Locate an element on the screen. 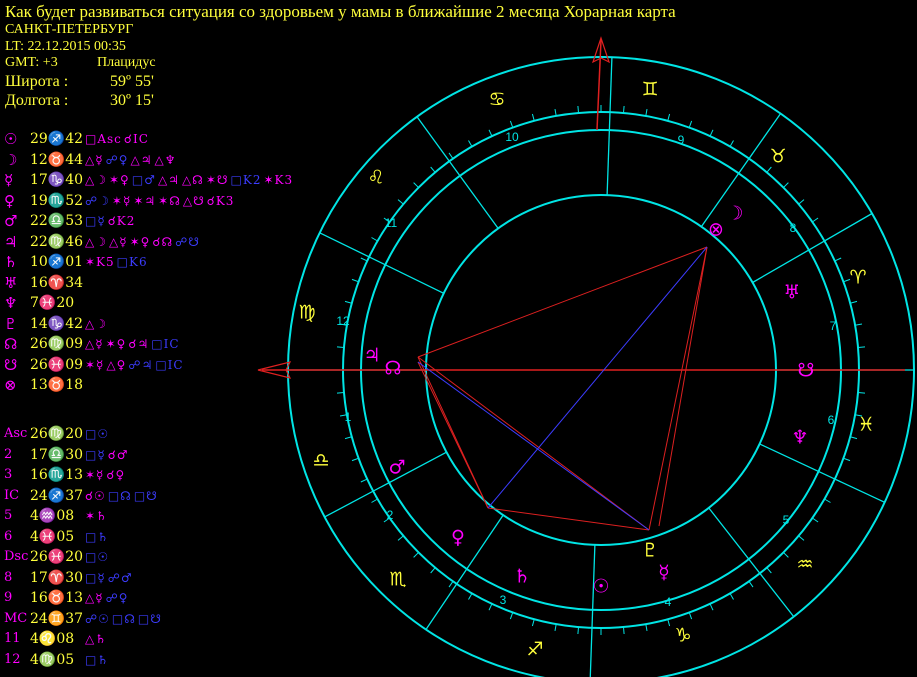 This screenshot has width=917, height=677. leo-icon: ♌ is located at coordinates (375, 178).